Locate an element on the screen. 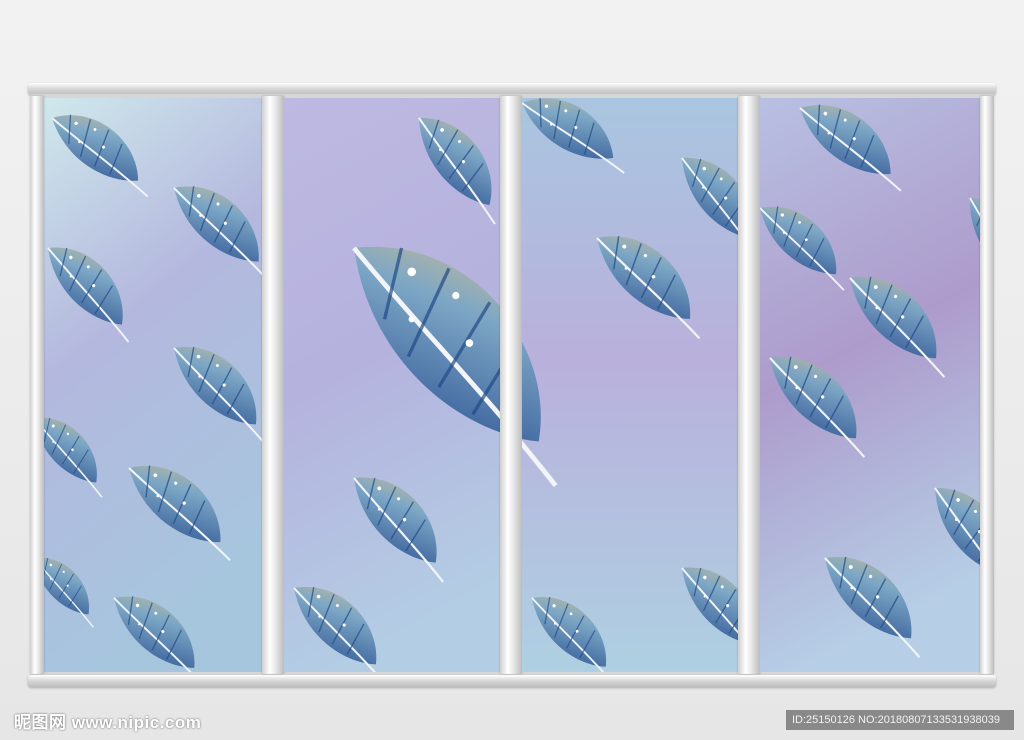  frame-right-edge is located at coordinates (987, 385).